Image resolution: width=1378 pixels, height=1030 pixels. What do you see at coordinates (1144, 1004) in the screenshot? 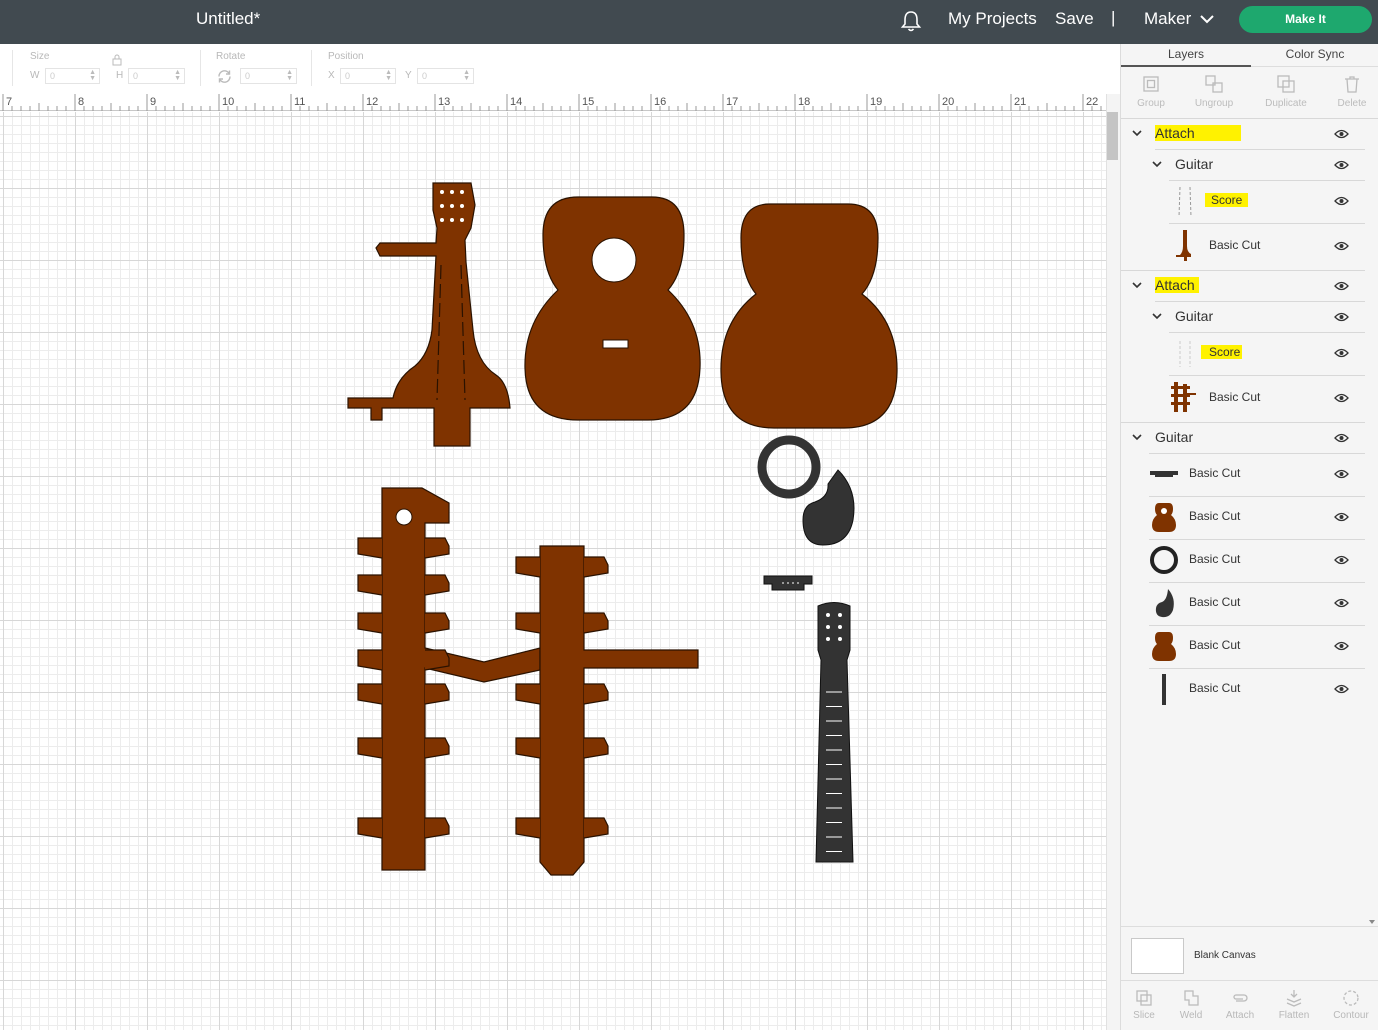
I see `slice-button: Slice` at bounding box center [1144, 1004].